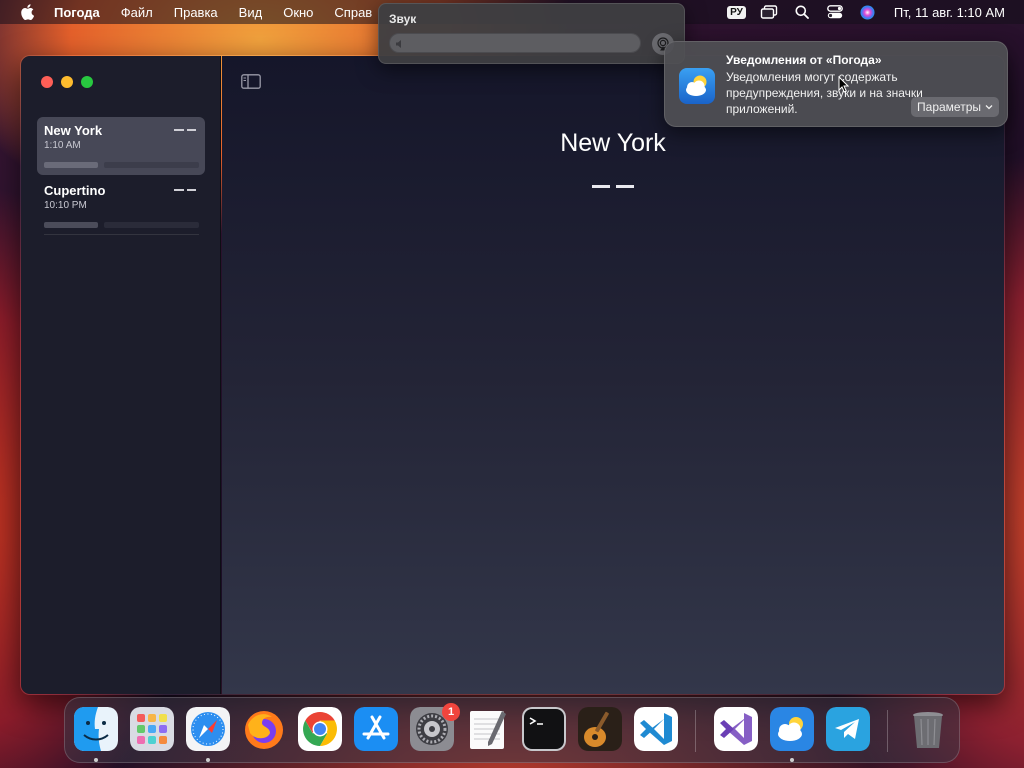 This screenshot has width=1024, height=768. Describe the element at coordinates (802, 12) in the screenshot. I see `spotlight-search-icon` at that location.